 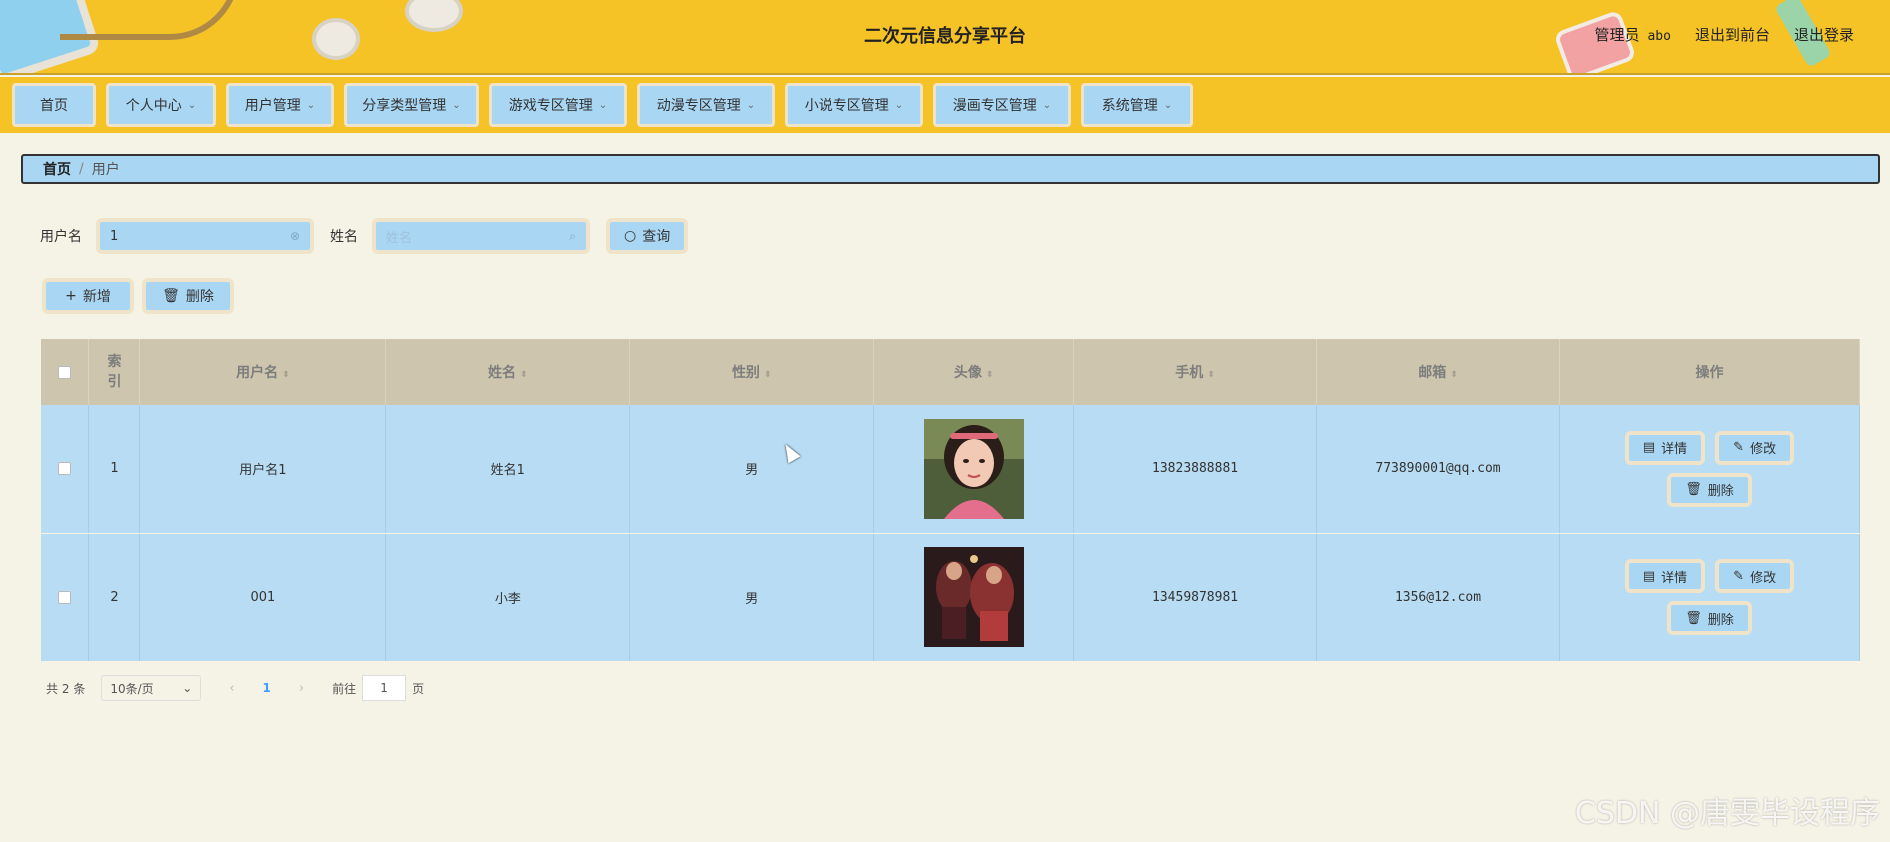 I want to click on email-header-label: 邮箱, so click(x=1432, y=373).